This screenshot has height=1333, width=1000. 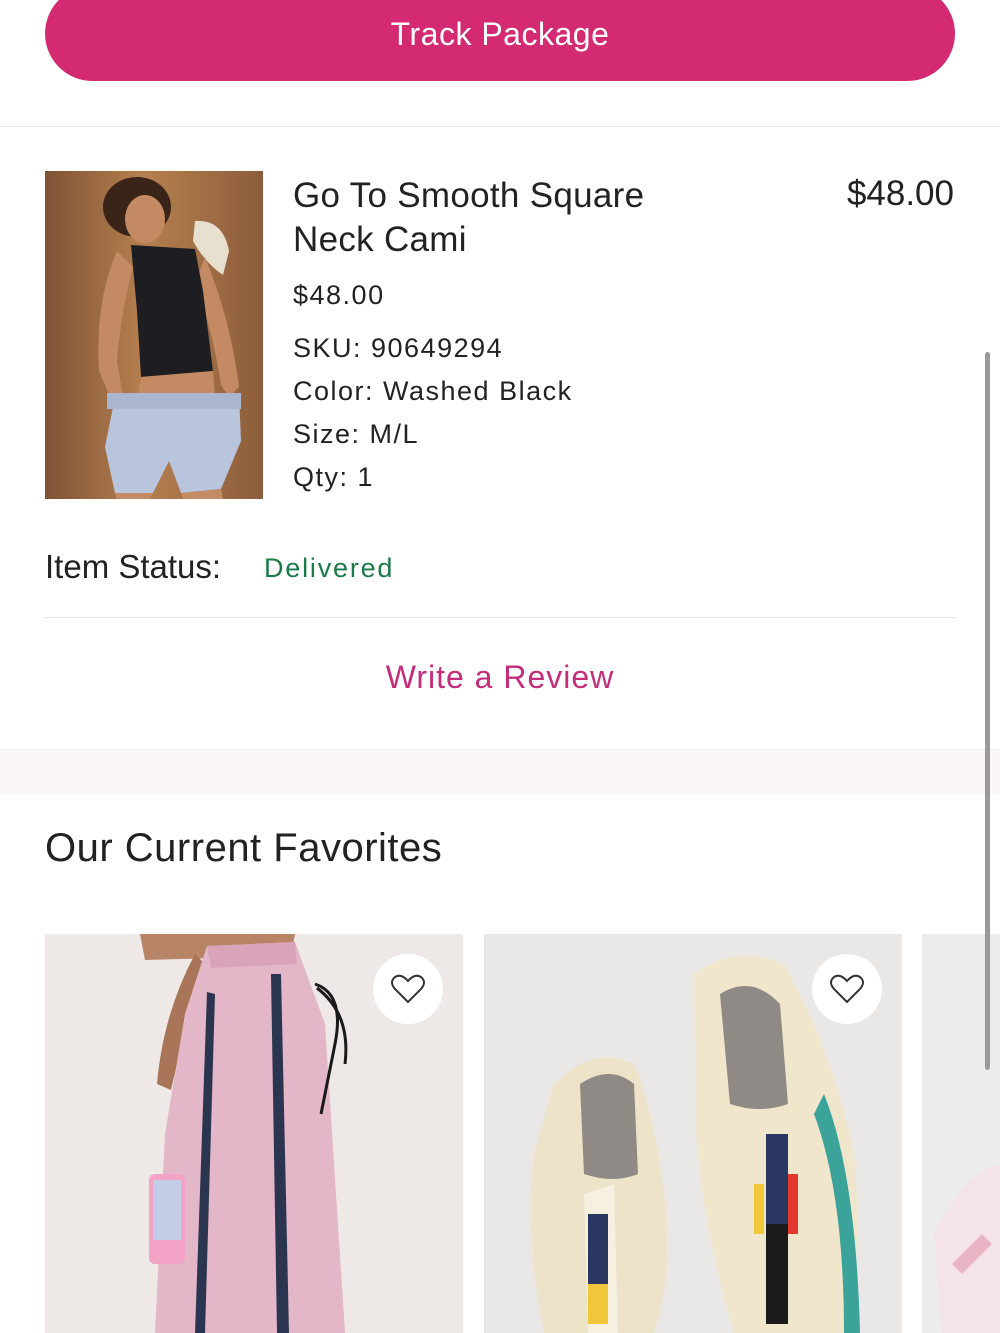 What do you see at coordinates (987, 711) in the screenshot?
I see `page-scrollbar` at bounding box center [987, 711].